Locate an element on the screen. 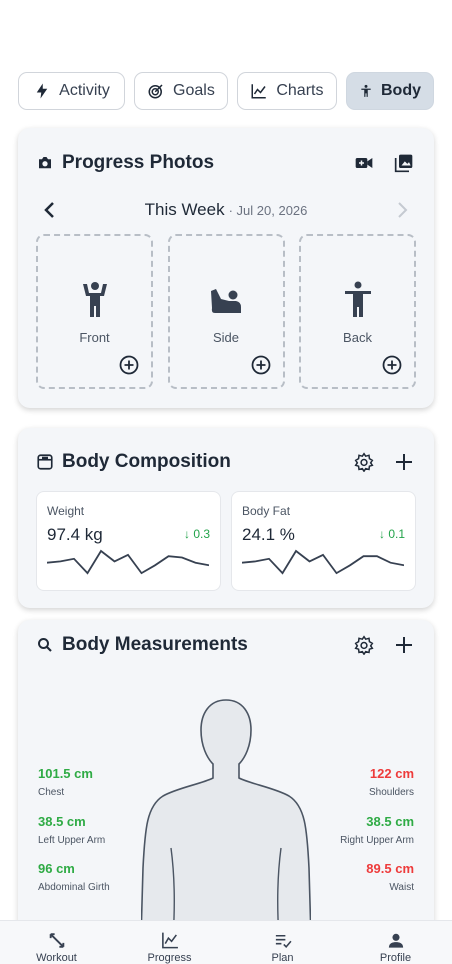  camera-icon is located at coordinates (45, 163).